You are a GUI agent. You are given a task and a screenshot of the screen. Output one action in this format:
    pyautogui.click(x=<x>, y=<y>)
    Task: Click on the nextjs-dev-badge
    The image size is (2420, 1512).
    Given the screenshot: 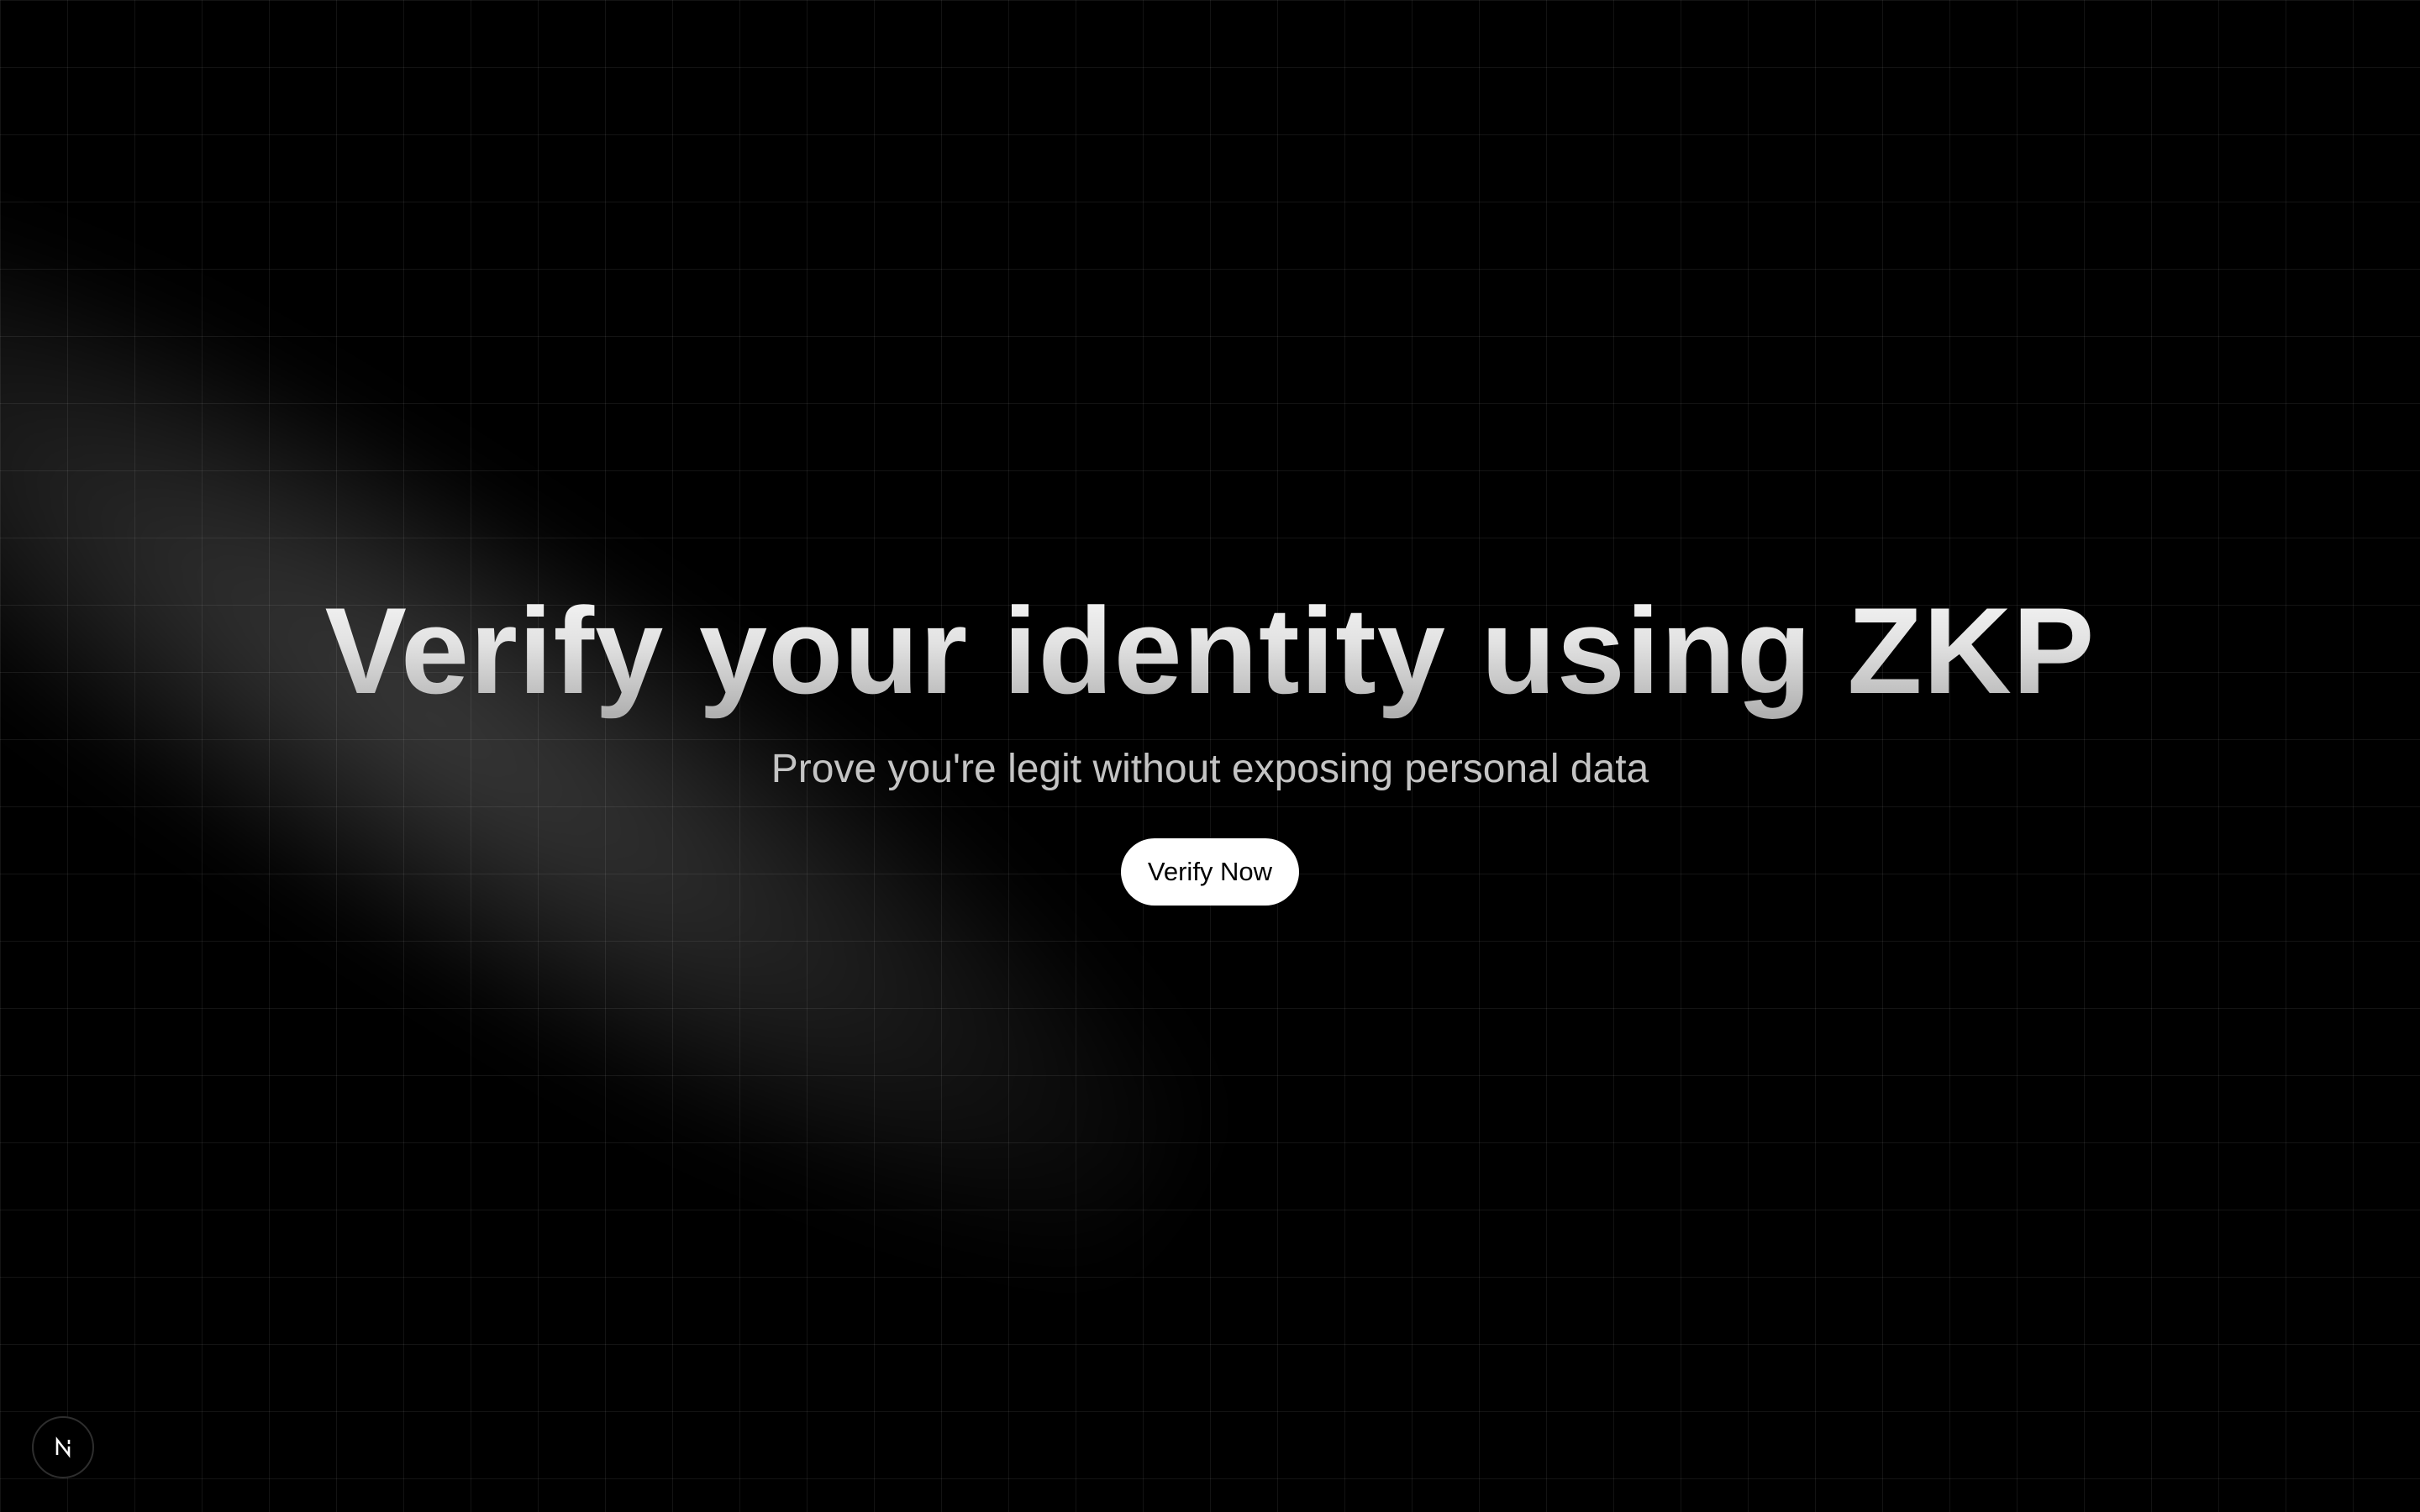 What is the action you would take?
    pyautogui.click(x=63, y=1447)
    